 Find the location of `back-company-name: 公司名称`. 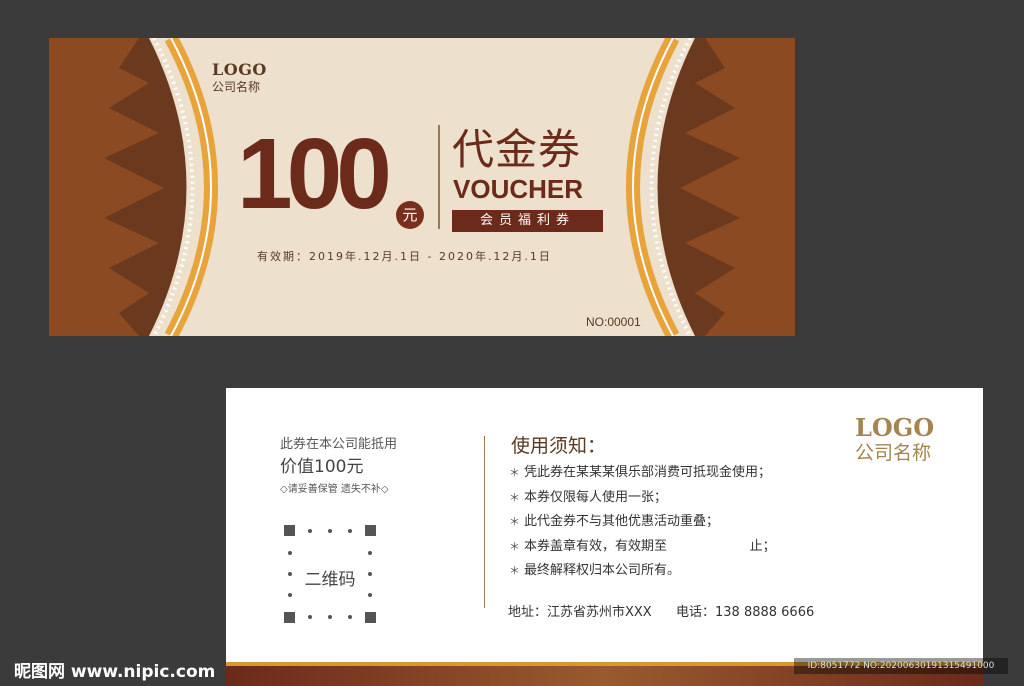

back-company-name: 公司名称 is located at coordinates (893, 453).